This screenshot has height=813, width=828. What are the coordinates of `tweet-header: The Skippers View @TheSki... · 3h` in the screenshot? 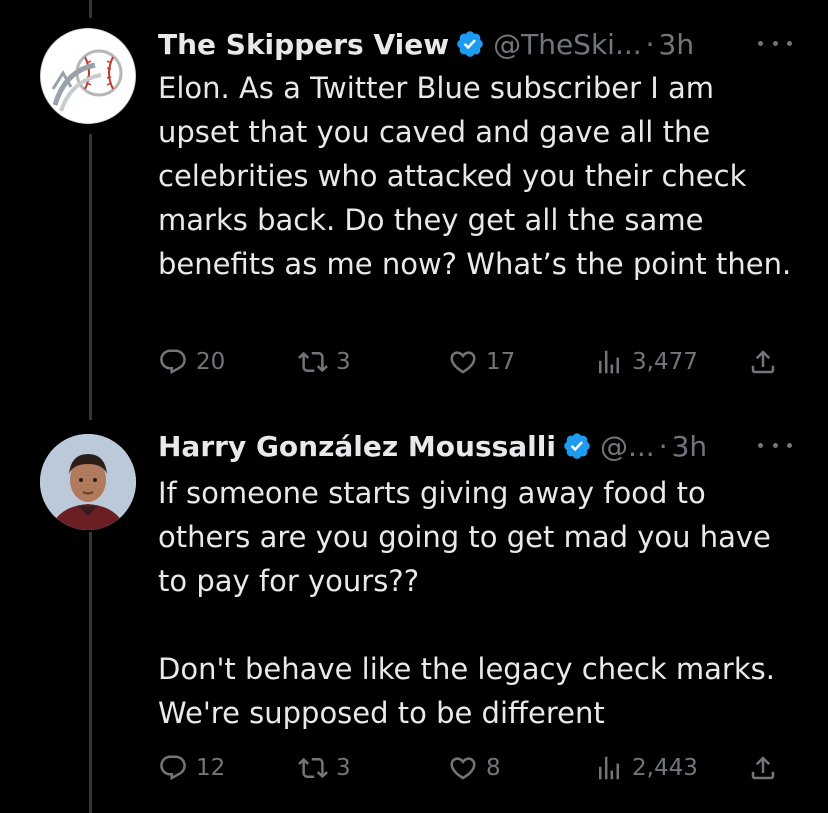 It's located at (475, 44).